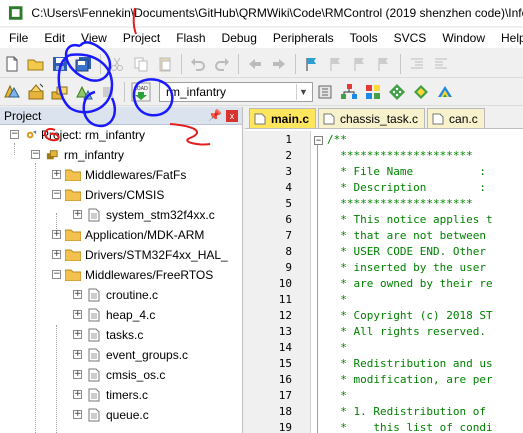 The width and height of the screenshot is (523, 433). What do you see at coordinates (60, 64) in the screenshot?
I see `save-icon` at bounding box center [60, 64].